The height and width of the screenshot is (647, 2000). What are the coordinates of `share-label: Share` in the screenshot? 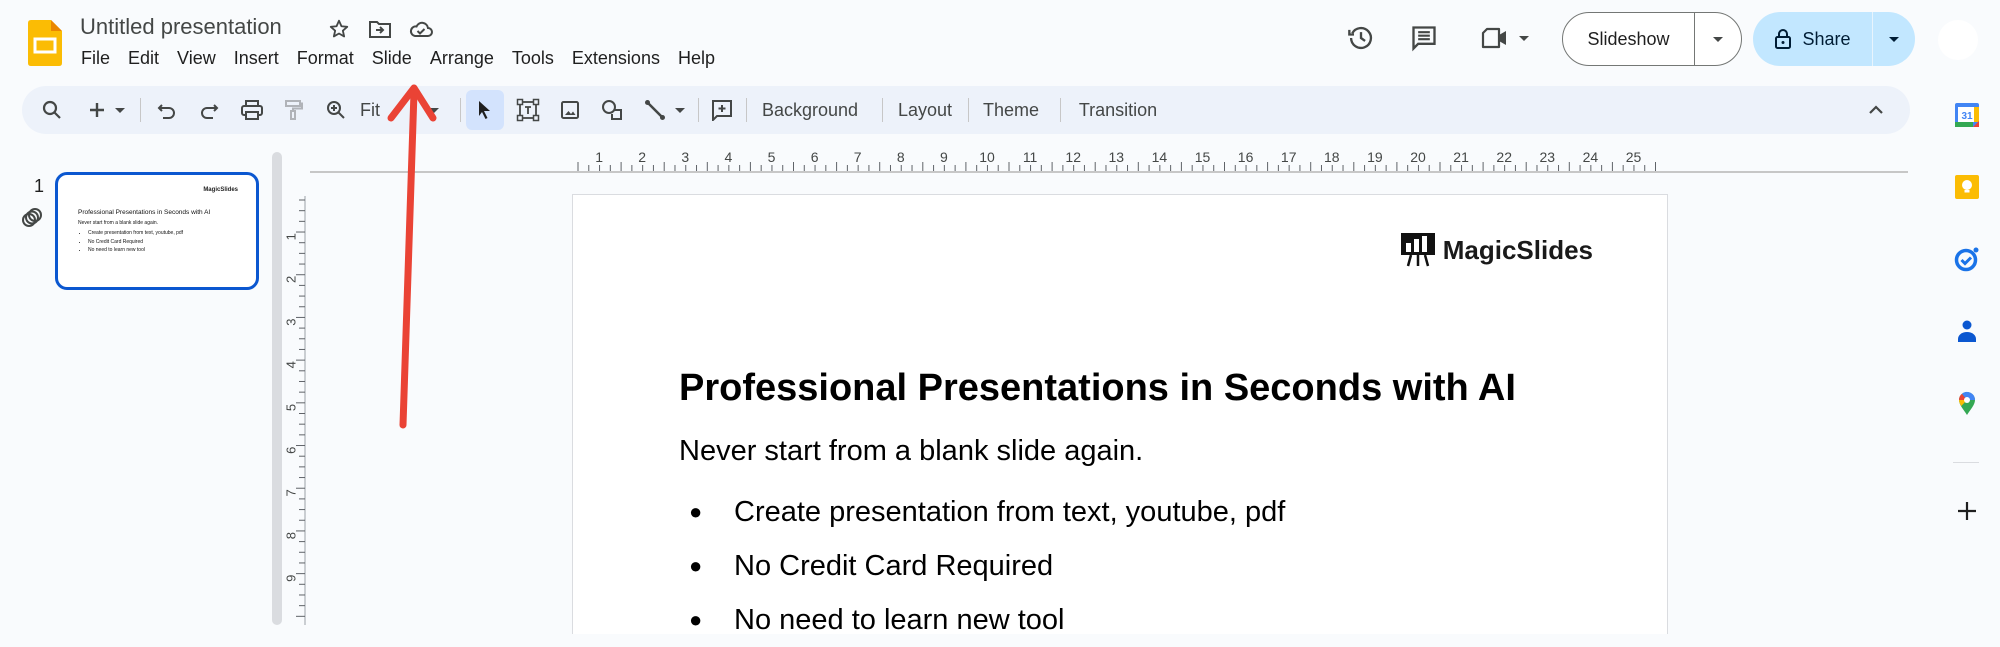 It's located at (1826, 38).